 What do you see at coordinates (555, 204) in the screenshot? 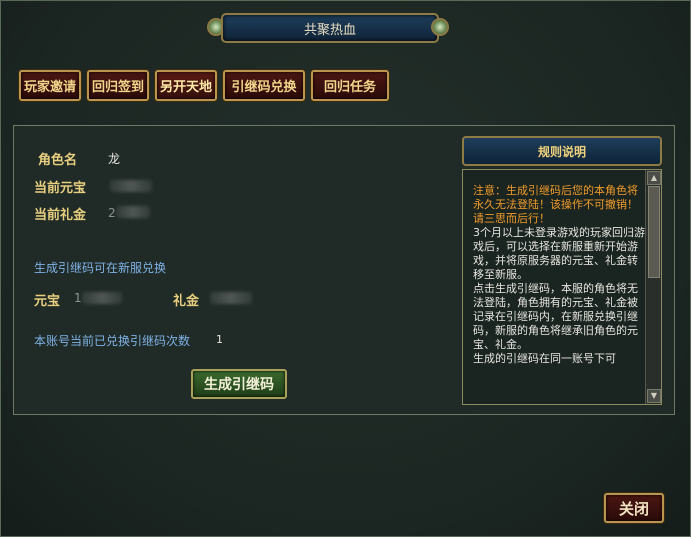
I see `rules-warning: 注意：生成引继码后您的本角色将永久无法登陆！该操作不可撤销！请三思而后行！` at bounding box center [555, 204].